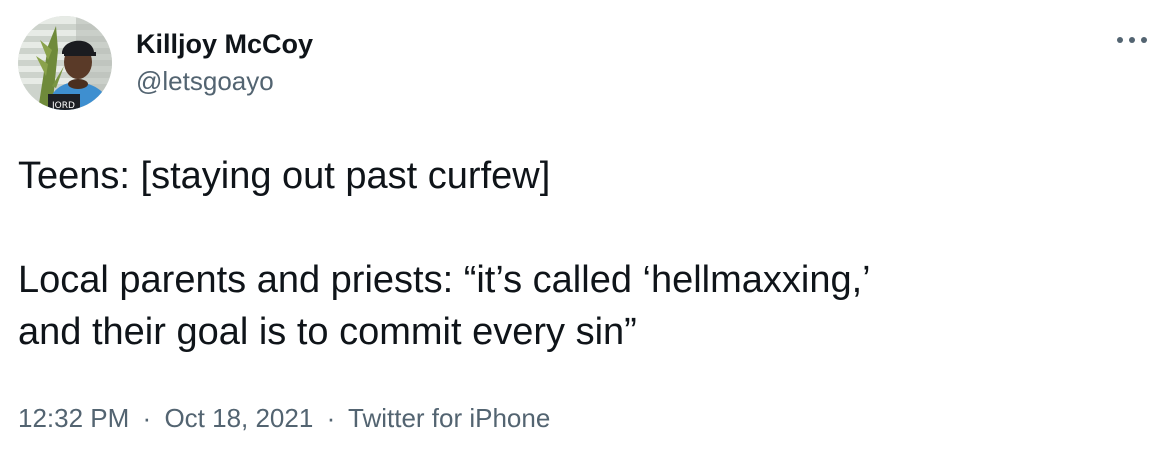 The image size is (1162, 470). I want to click on more-button, so click(1132, 40).